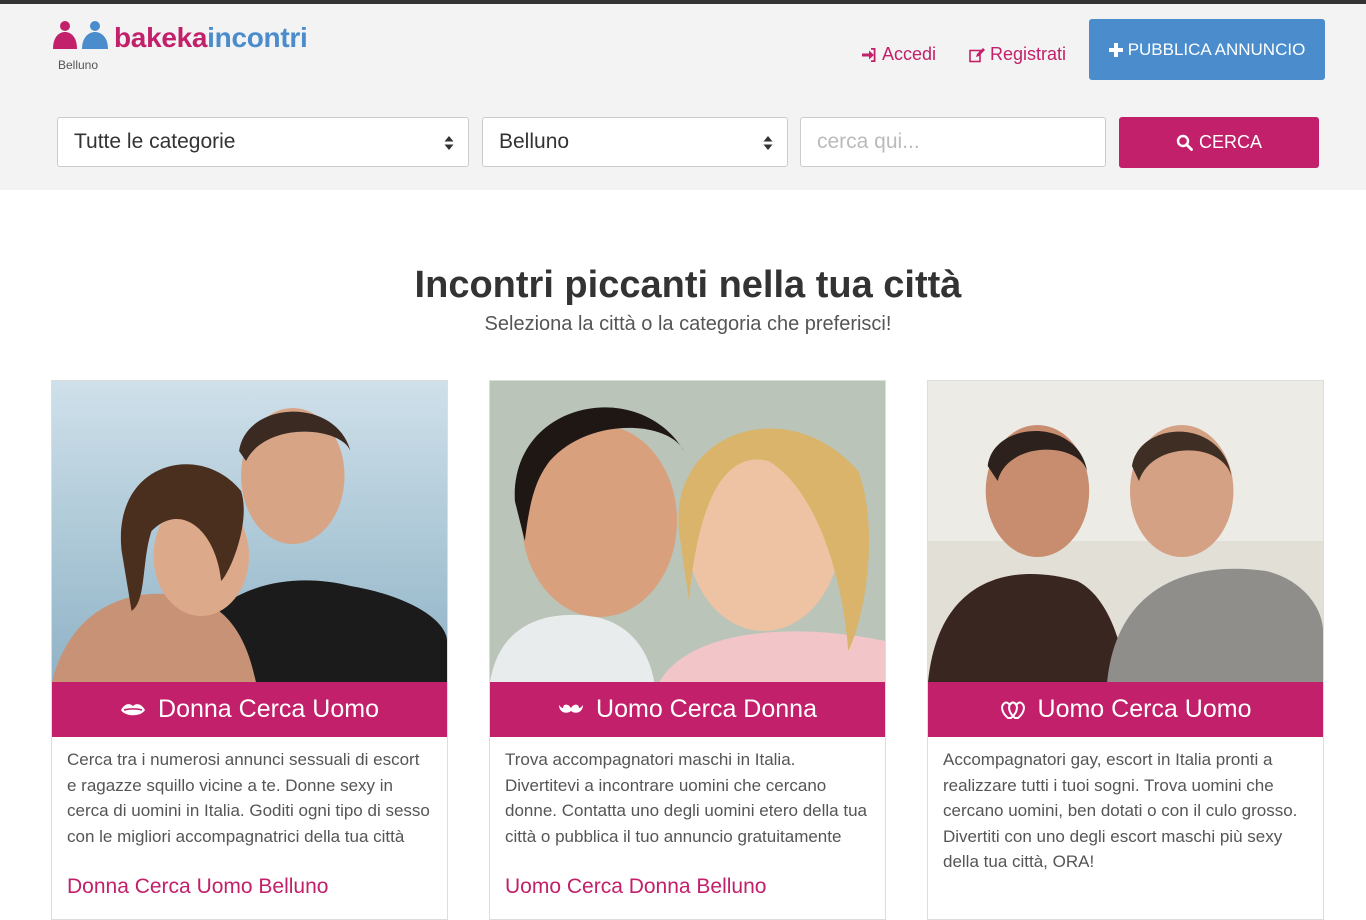 The width and height of the screenshot is (1366, 920). What do you see at coordinates (909, 54) in the screenshot?
I see `login-label: Accedi` at bounding box center [909, 54].